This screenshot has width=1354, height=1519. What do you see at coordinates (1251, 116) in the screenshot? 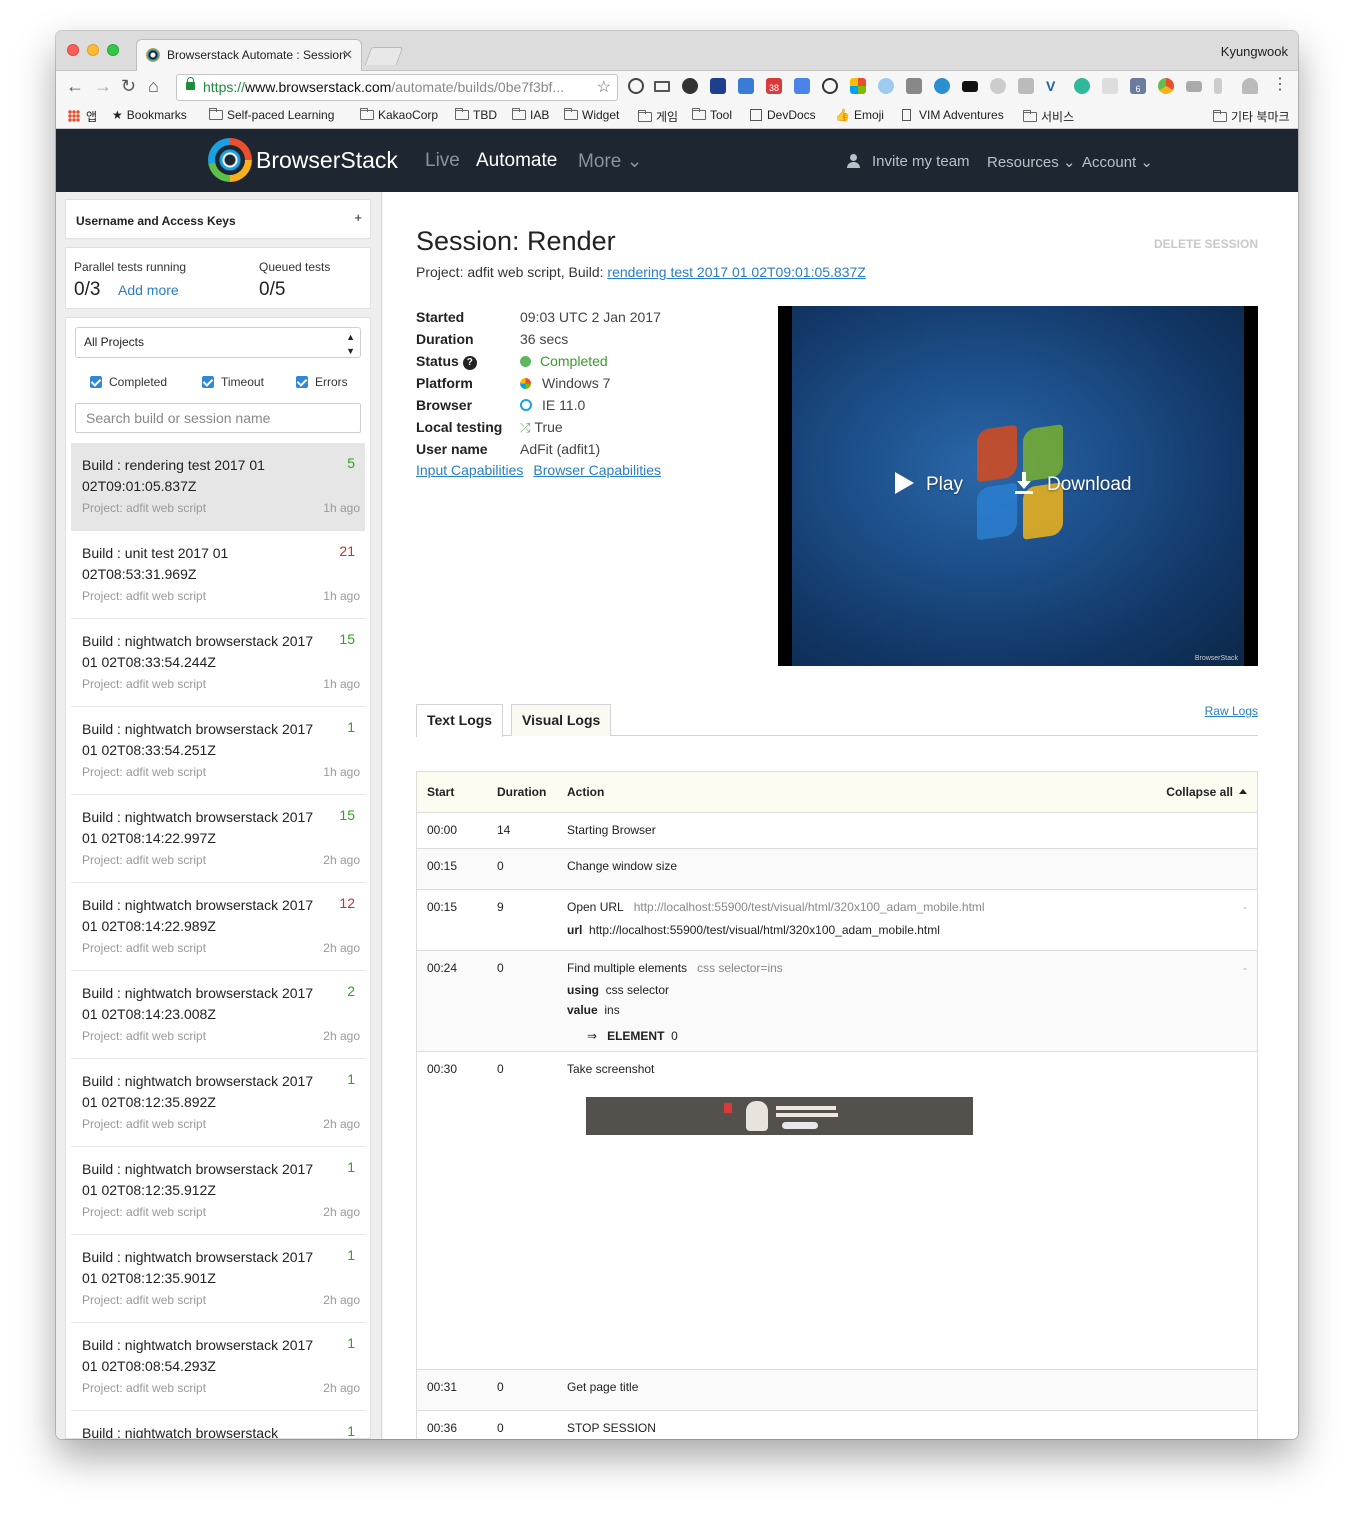
I see `bookmark-other: 기타 북마크` at bounding box center [1251, 116].